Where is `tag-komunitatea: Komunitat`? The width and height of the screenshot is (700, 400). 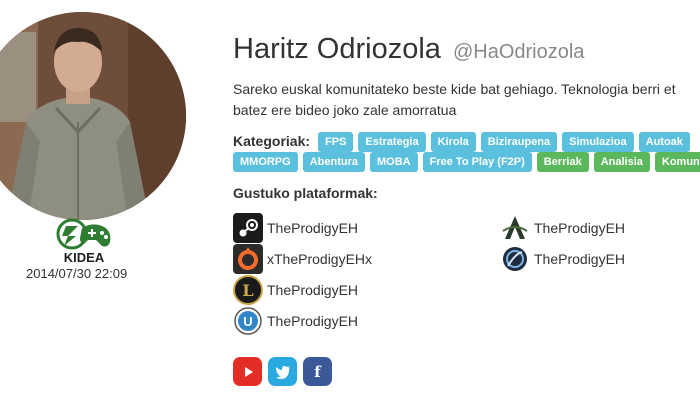 tag-komunitatea: Komunitat is located at coordinates (677, 162).